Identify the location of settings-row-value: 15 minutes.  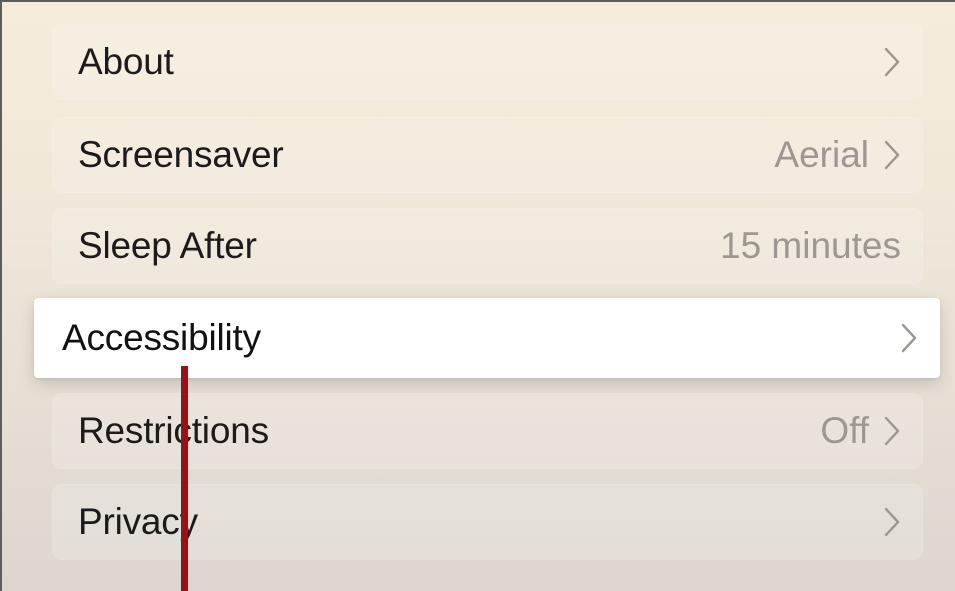
(810, 245).